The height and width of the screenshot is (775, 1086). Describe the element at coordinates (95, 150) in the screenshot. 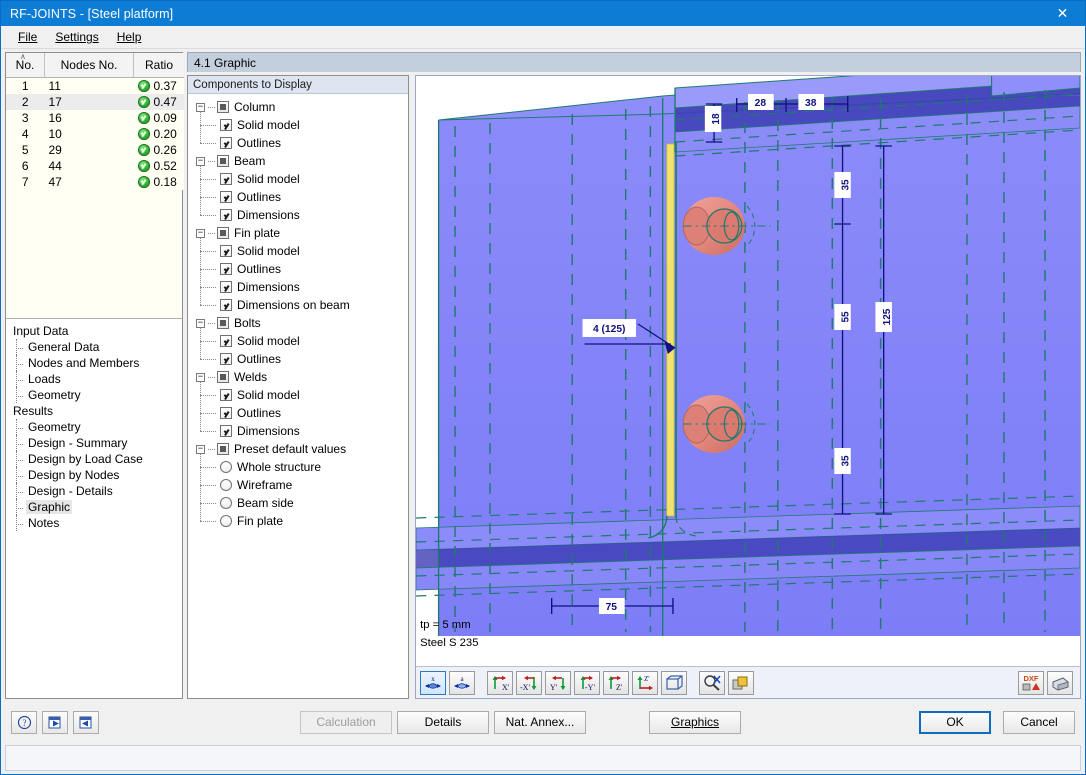

I see `table-row: 5 29 0.26` at that location.